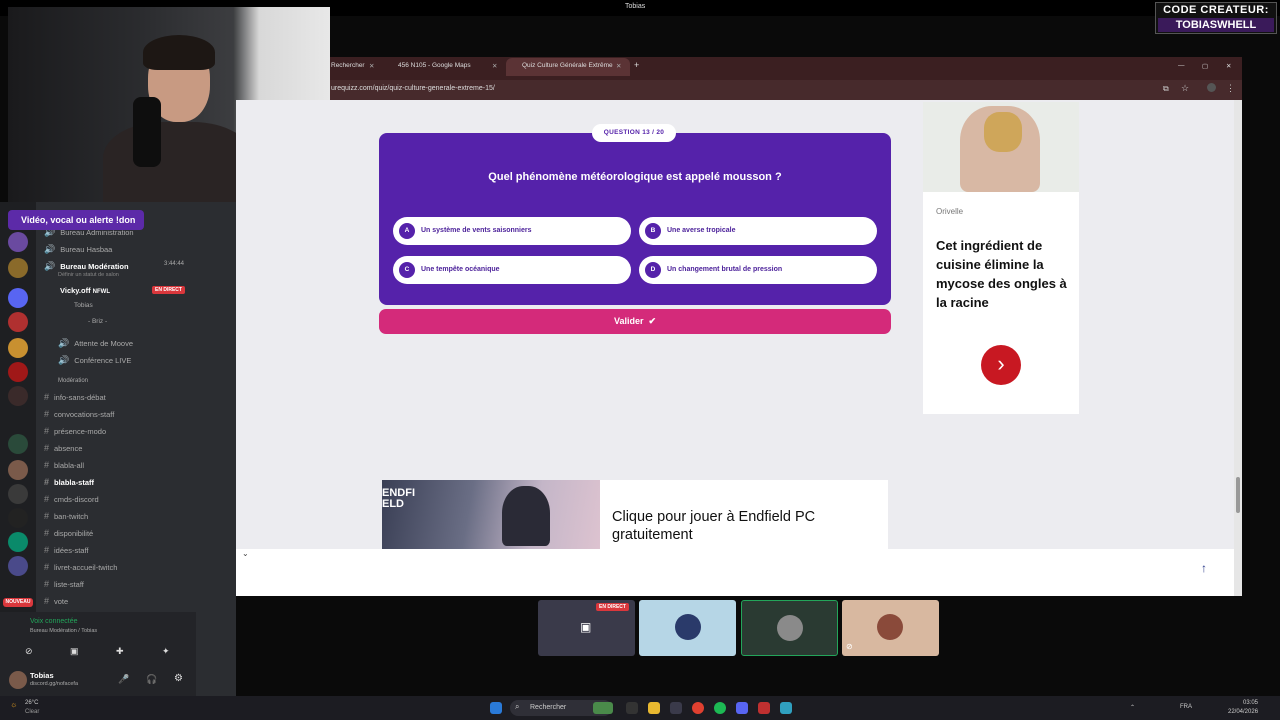  What do you see at coordinates (1238, 348) in the screenshot?
I see `scrollbar` at bounding box center [1238, 348].